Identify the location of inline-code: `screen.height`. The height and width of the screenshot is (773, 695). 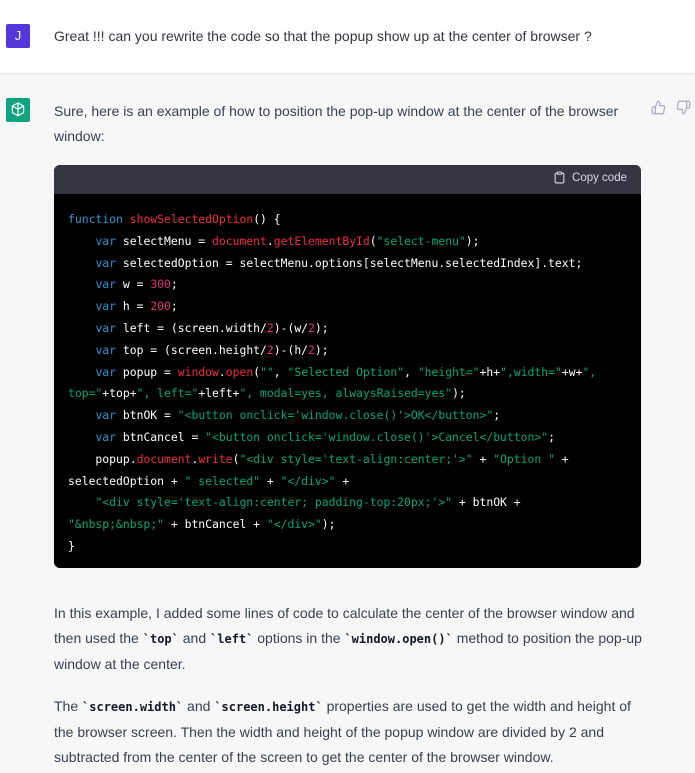
(268, 707).